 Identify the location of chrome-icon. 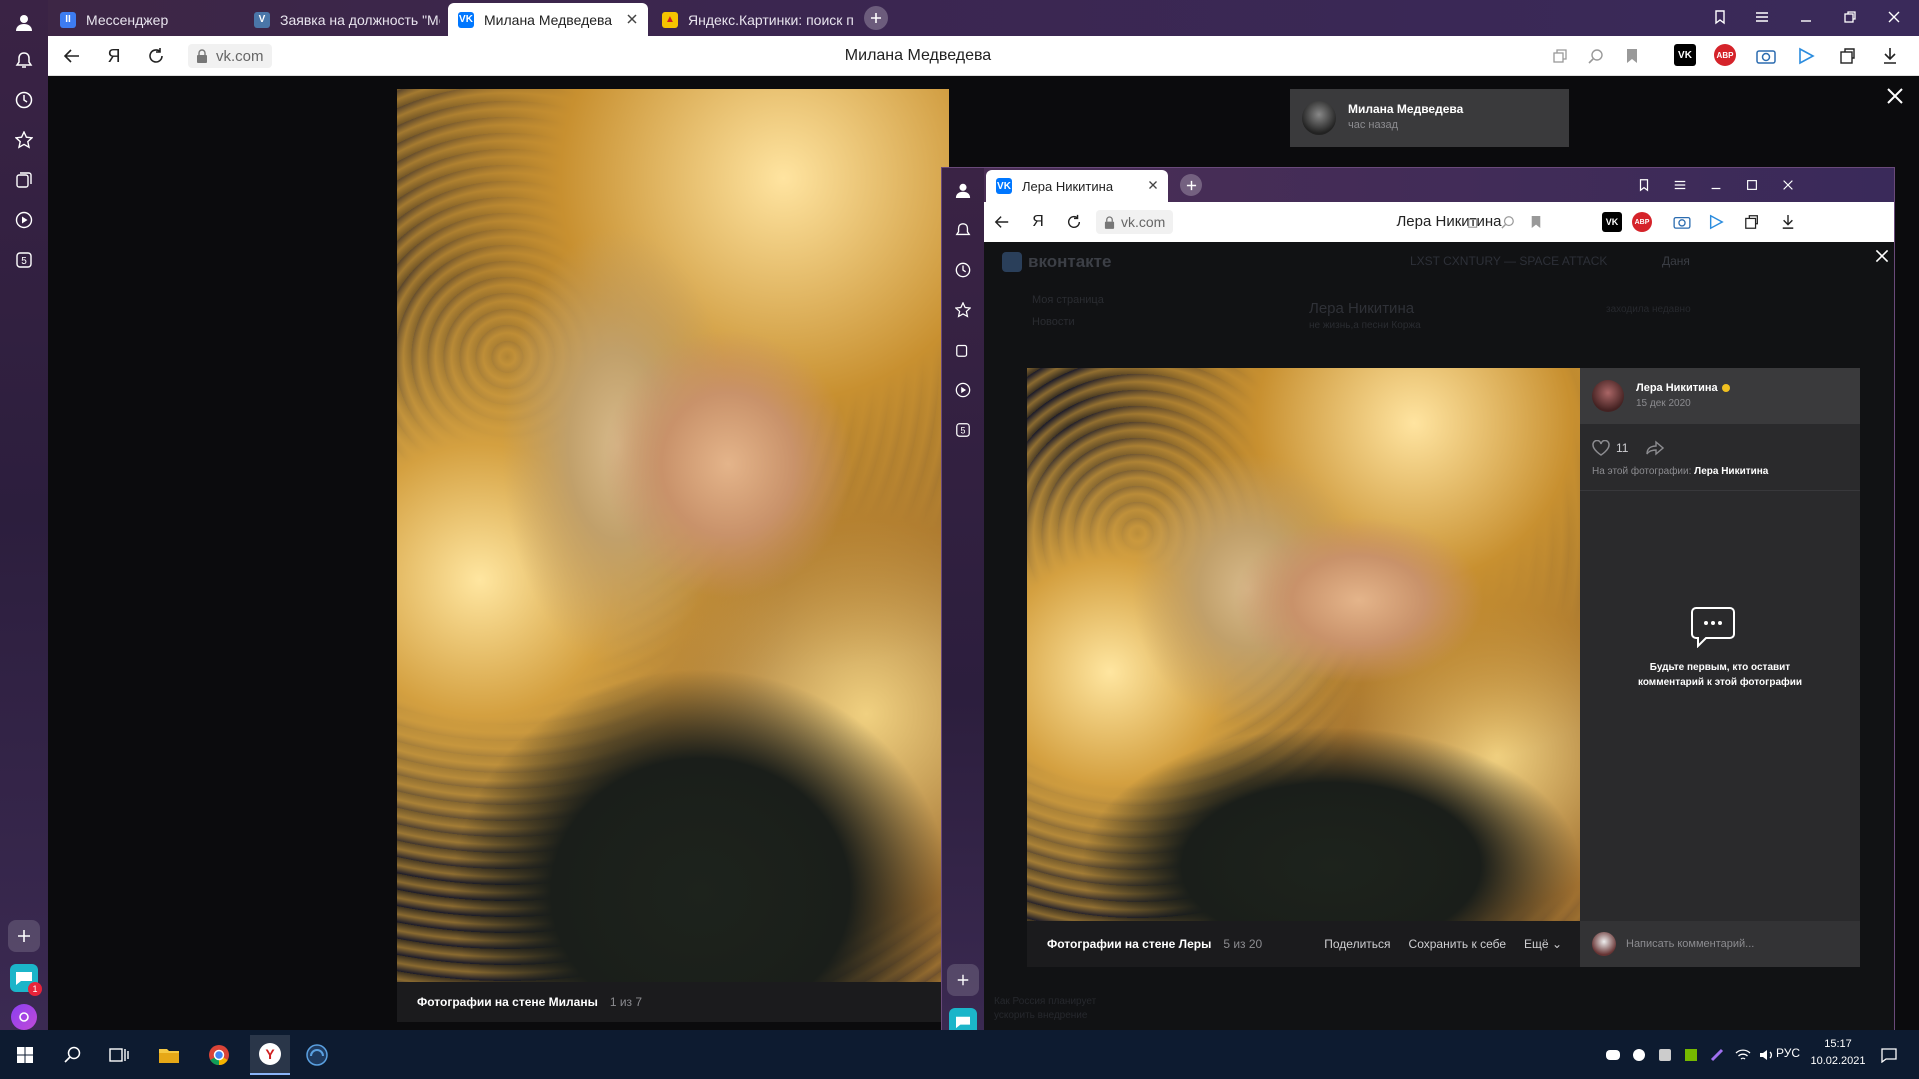
(219, 1055).